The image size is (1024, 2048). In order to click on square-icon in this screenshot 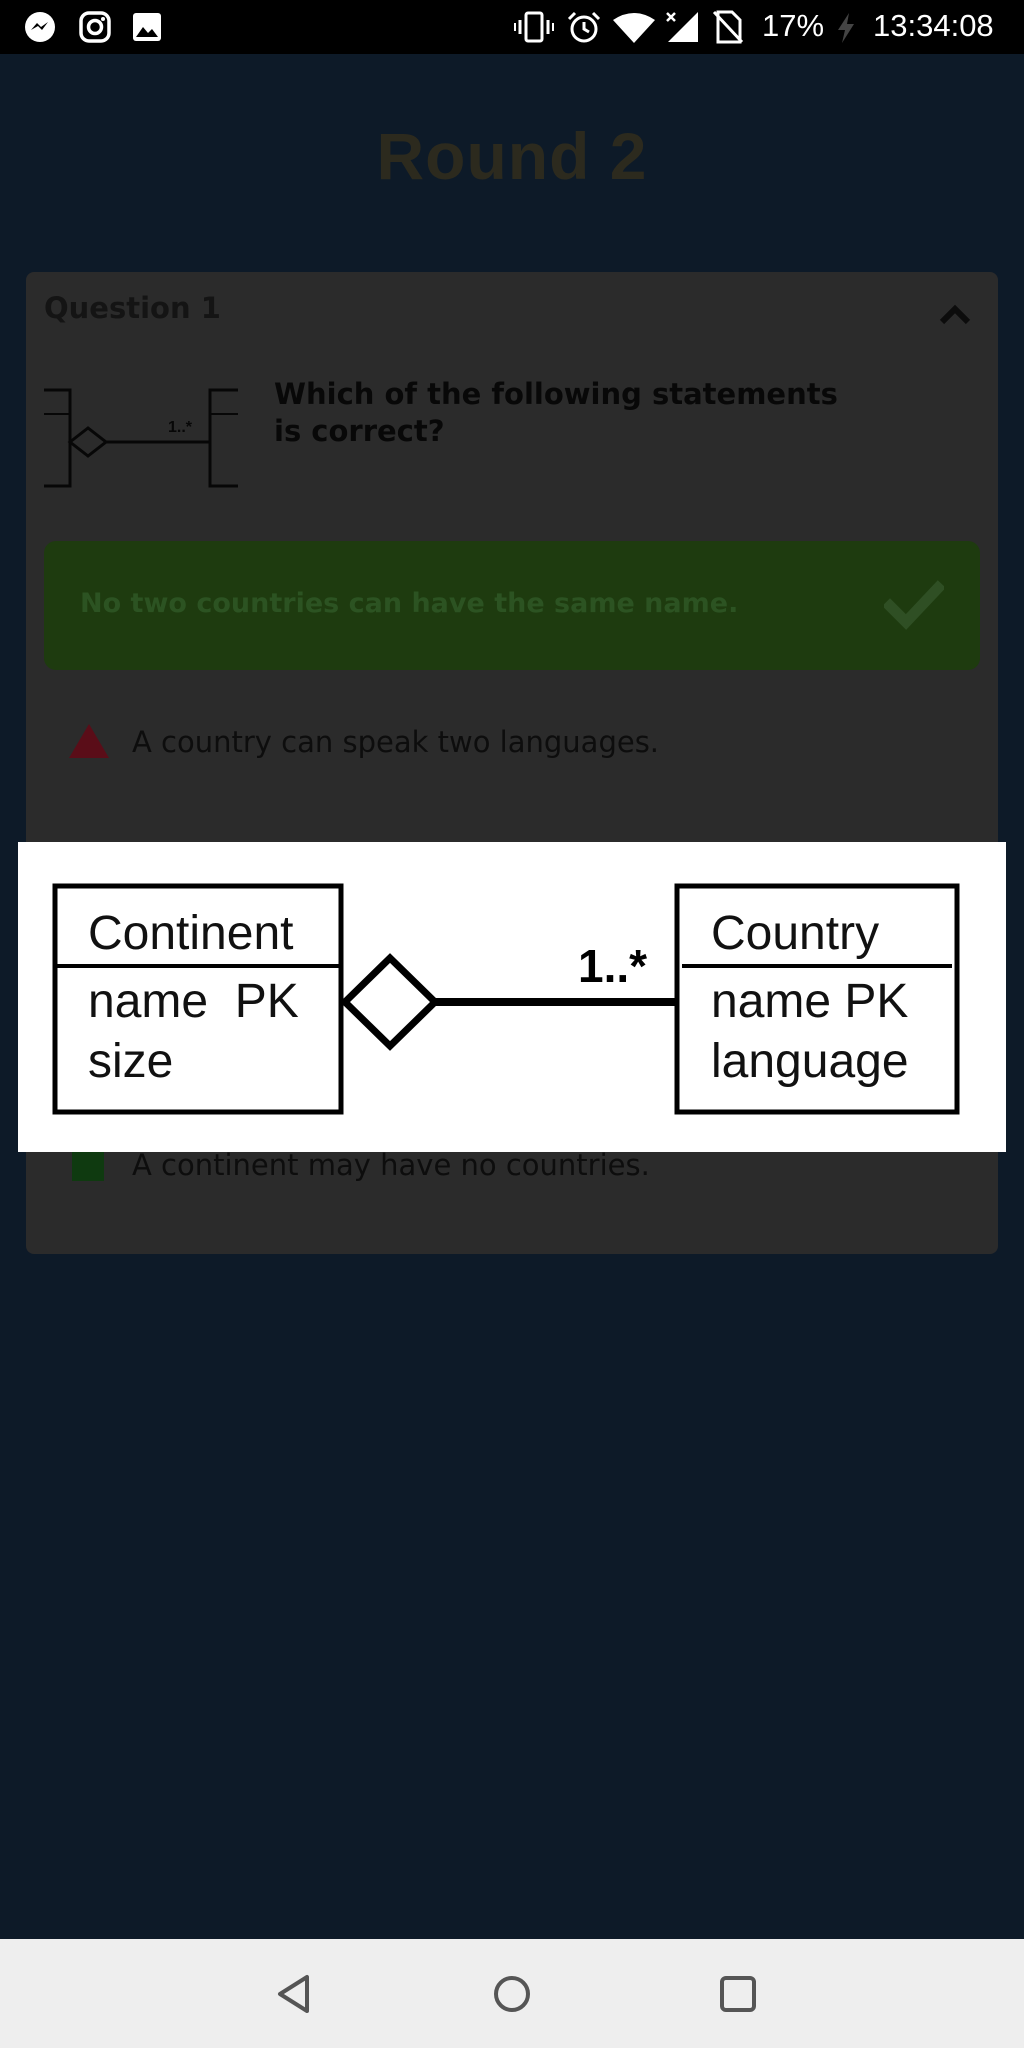, I will do `click(88, 1165)`.